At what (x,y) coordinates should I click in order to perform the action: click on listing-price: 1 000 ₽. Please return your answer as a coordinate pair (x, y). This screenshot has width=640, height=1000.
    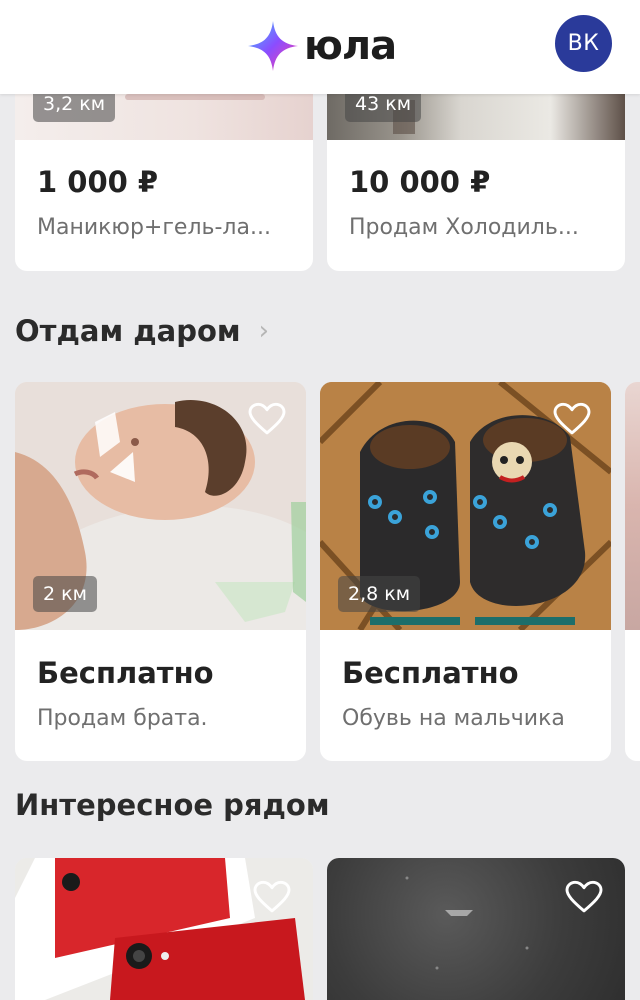
    Looking at the image, I should click on (98, 182).